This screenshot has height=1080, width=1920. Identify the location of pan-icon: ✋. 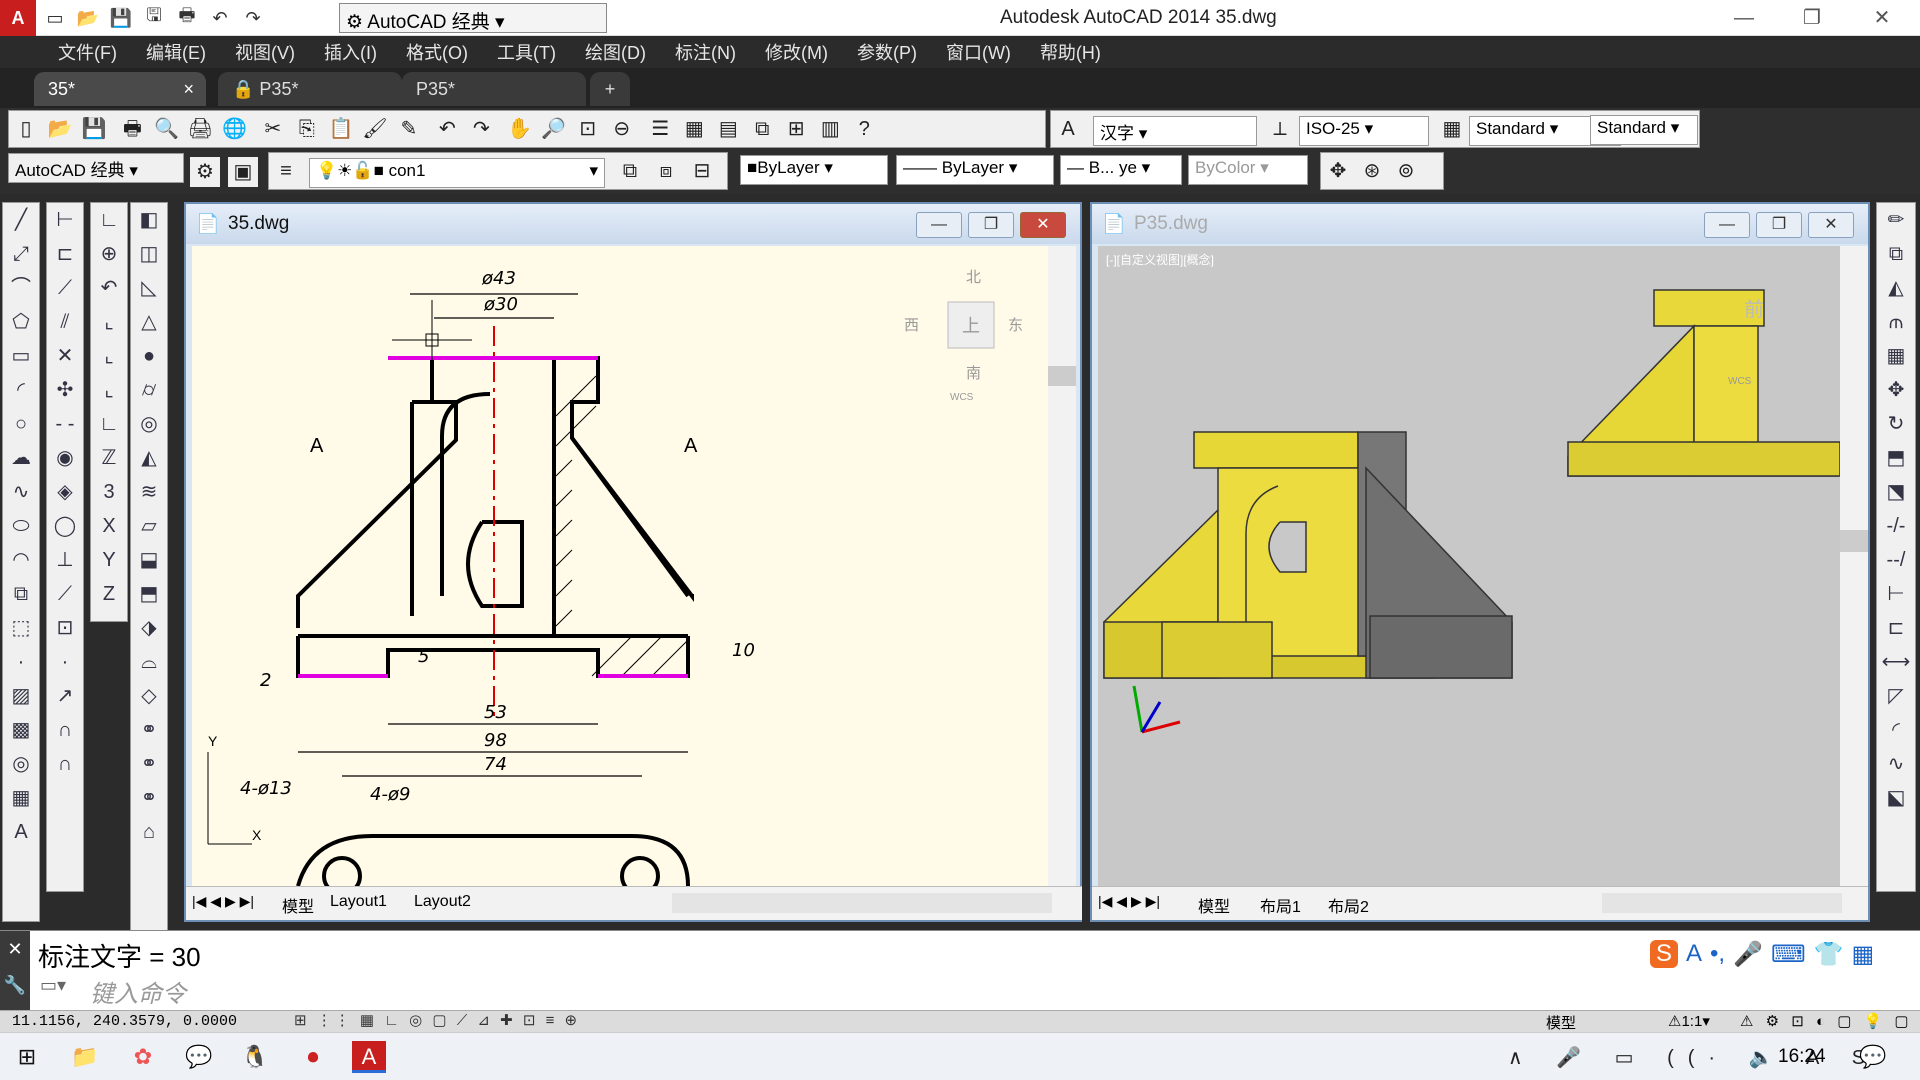
(520, 129).